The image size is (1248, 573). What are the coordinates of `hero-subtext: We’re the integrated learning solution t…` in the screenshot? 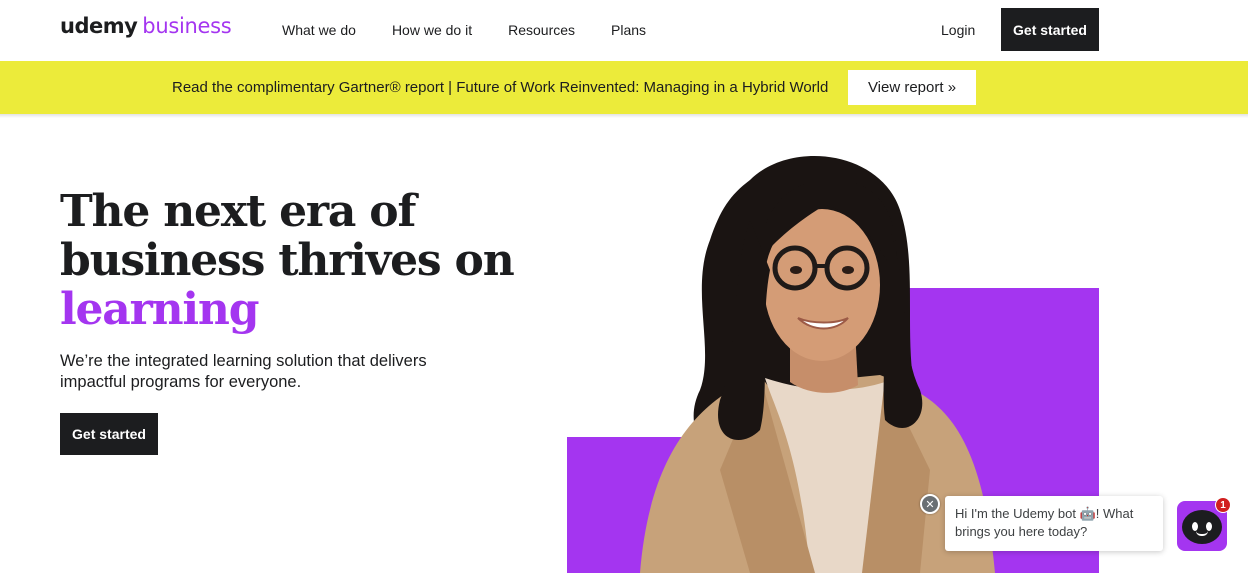 It's located at (243, 371).